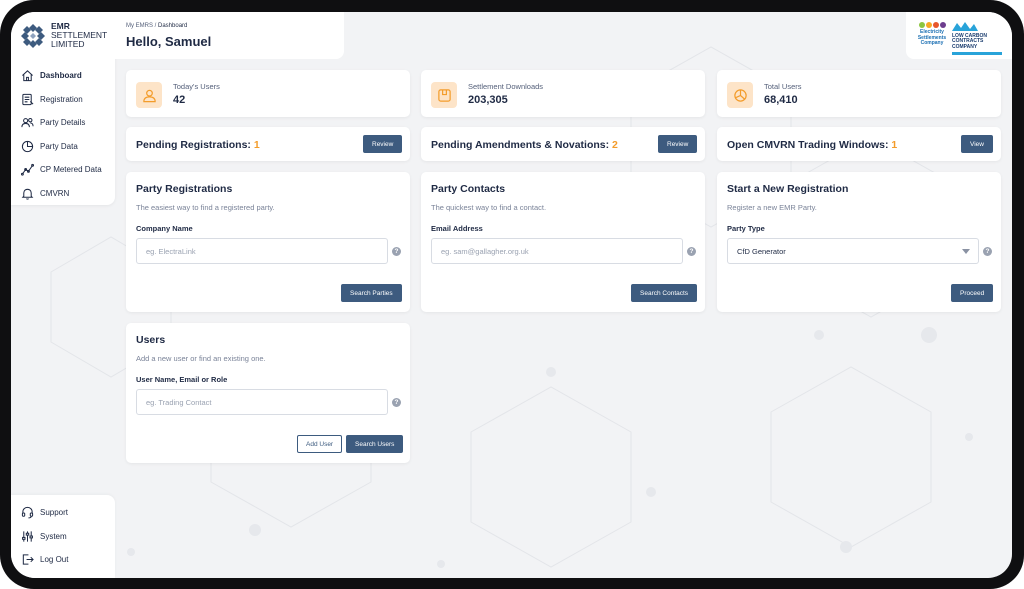  I want to click on esc-logo: Electricity Settlements Company, so click(932, 34).